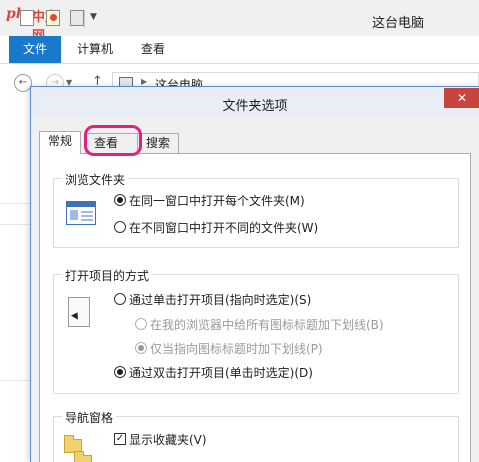  Describe the element at coordinates (27, 18) in the screenshot. I see `properties-icon` at that location.